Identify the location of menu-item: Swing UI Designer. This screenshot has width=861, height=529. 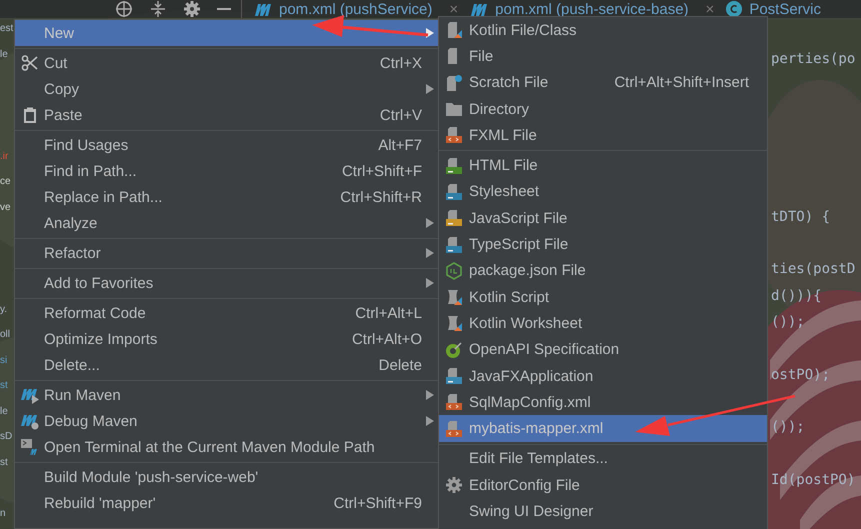
(603, 511).